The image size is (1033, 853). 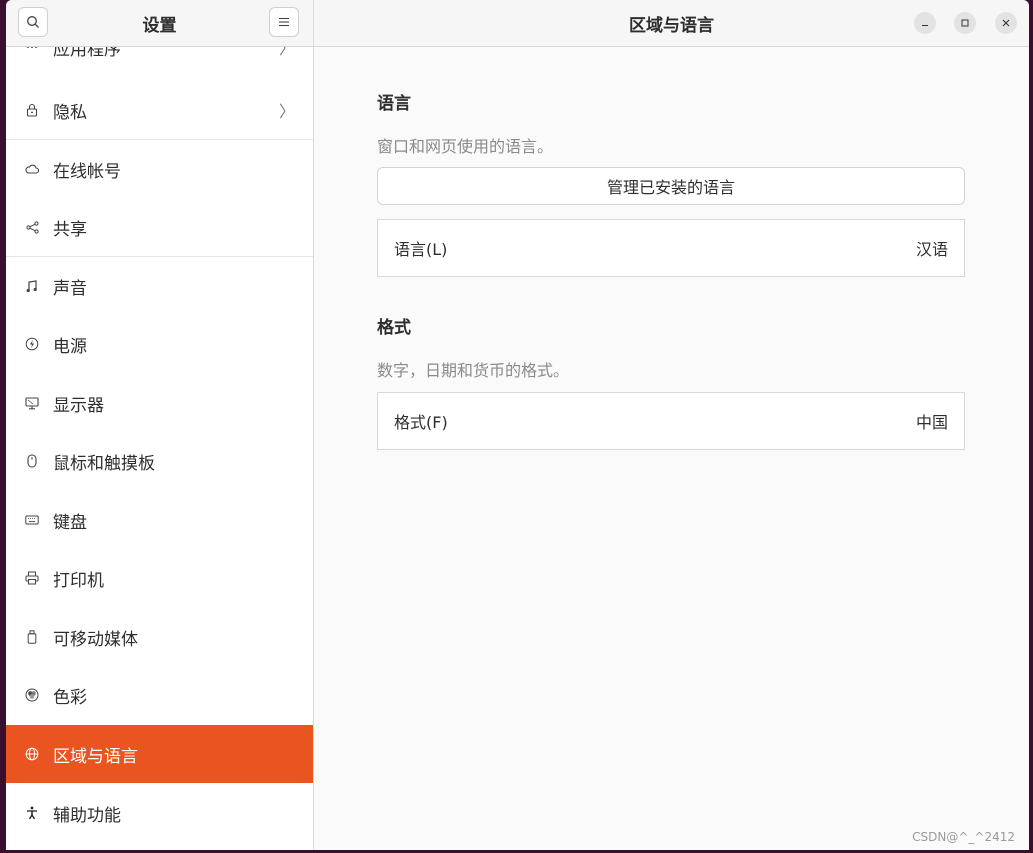 I want to click on sidebar-item-mouse-touchpad: 鼠标和触摸板, so click(x=159, y=461).